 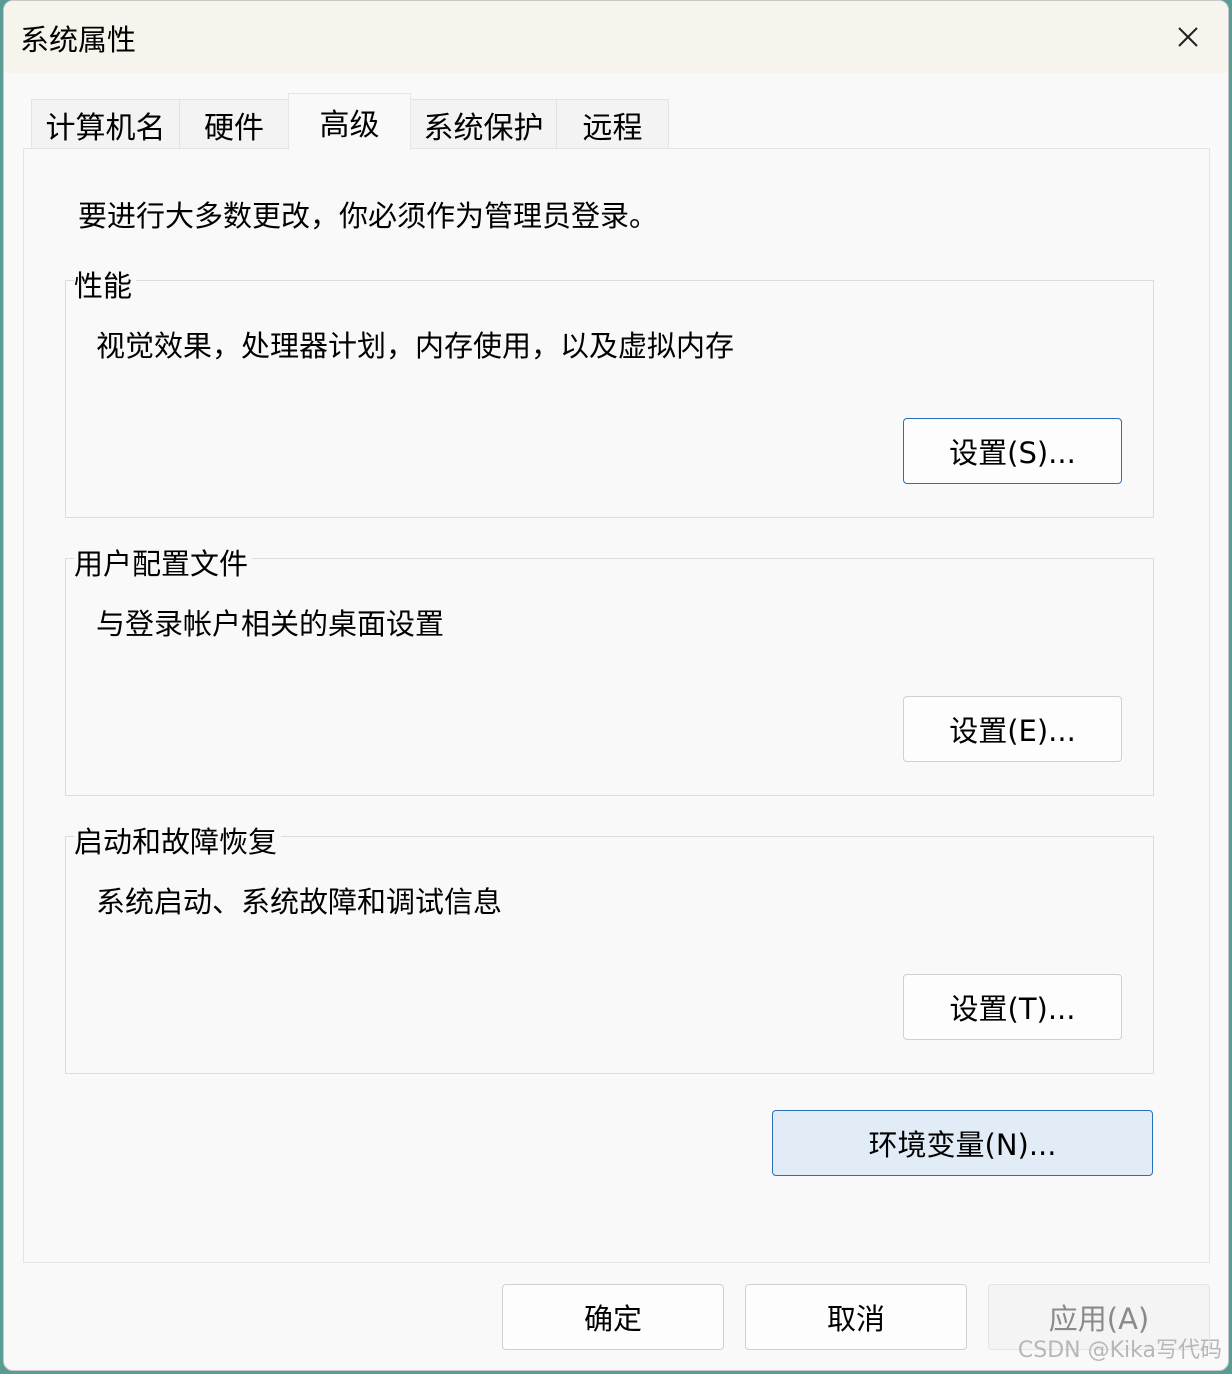 I want to click on performance-description: 视觉效果，处理器计划，内存使用，以及虚拟内存, so click(x=415, y=346).